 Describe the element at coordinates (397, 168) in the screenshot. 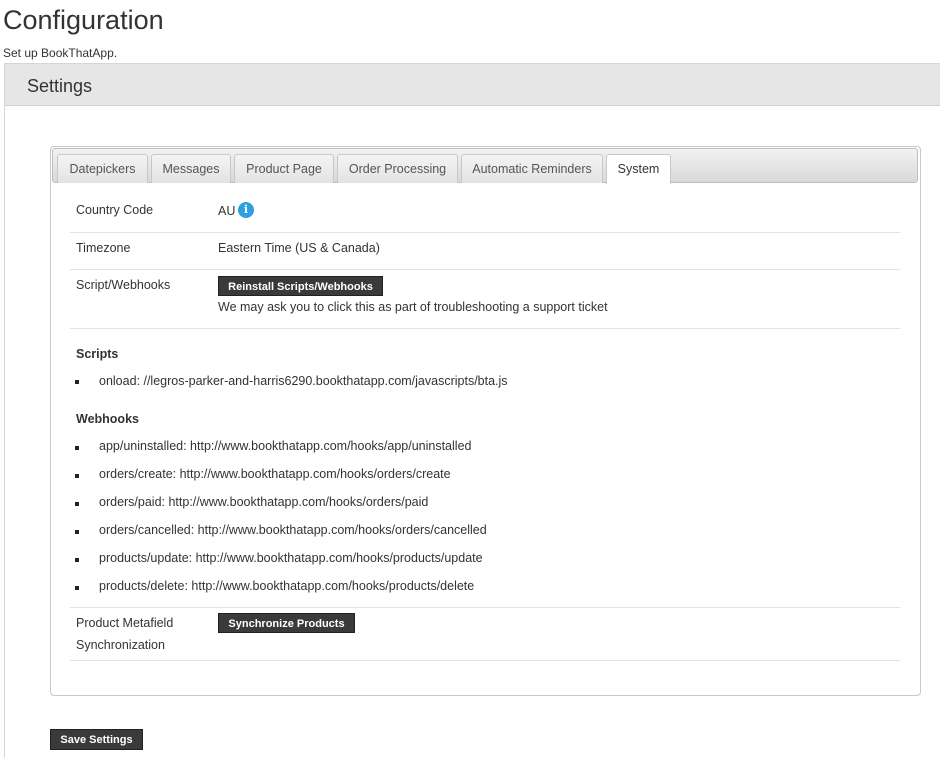

I see `tab-order-processing: Order Processing` at that location.